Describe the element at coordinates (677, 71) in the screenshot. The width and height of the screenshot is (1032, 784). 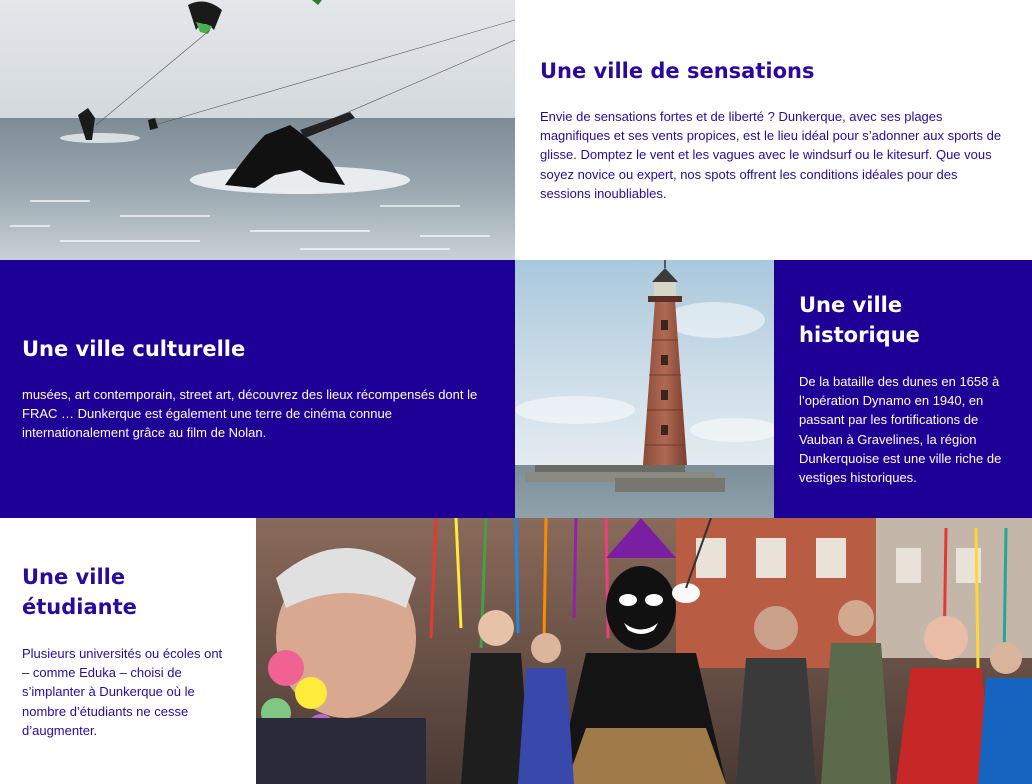
I see `sensations-title: Une ville de sensations` at that location.